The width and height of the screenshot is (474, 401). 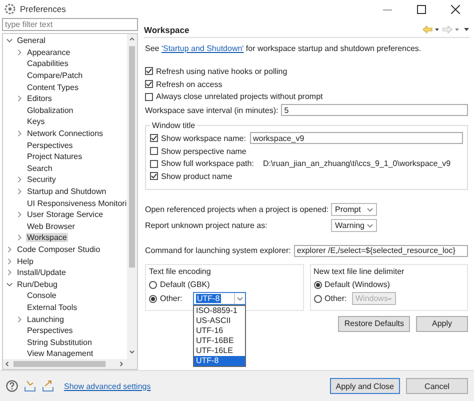 I want to click on filter-field: type filter text, so click(x=70, y=24).